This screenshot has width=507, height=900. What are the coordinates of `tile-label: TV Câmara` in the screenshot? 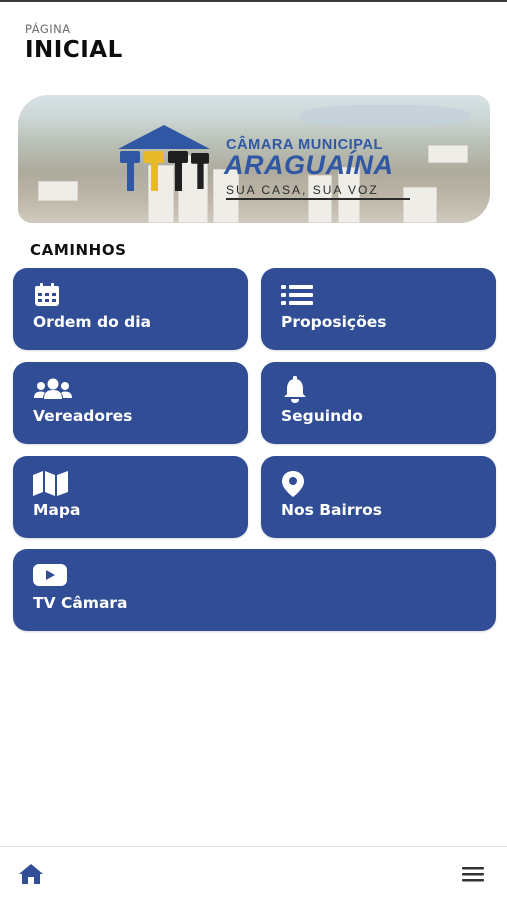 It's located at (80, 603).